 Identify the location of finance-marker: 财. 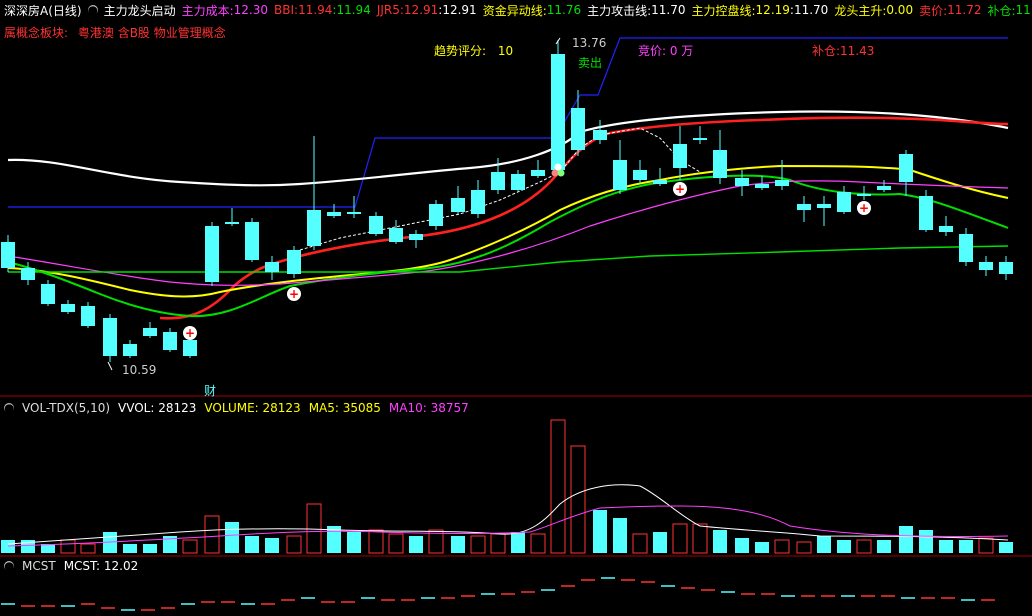
(210, 391).